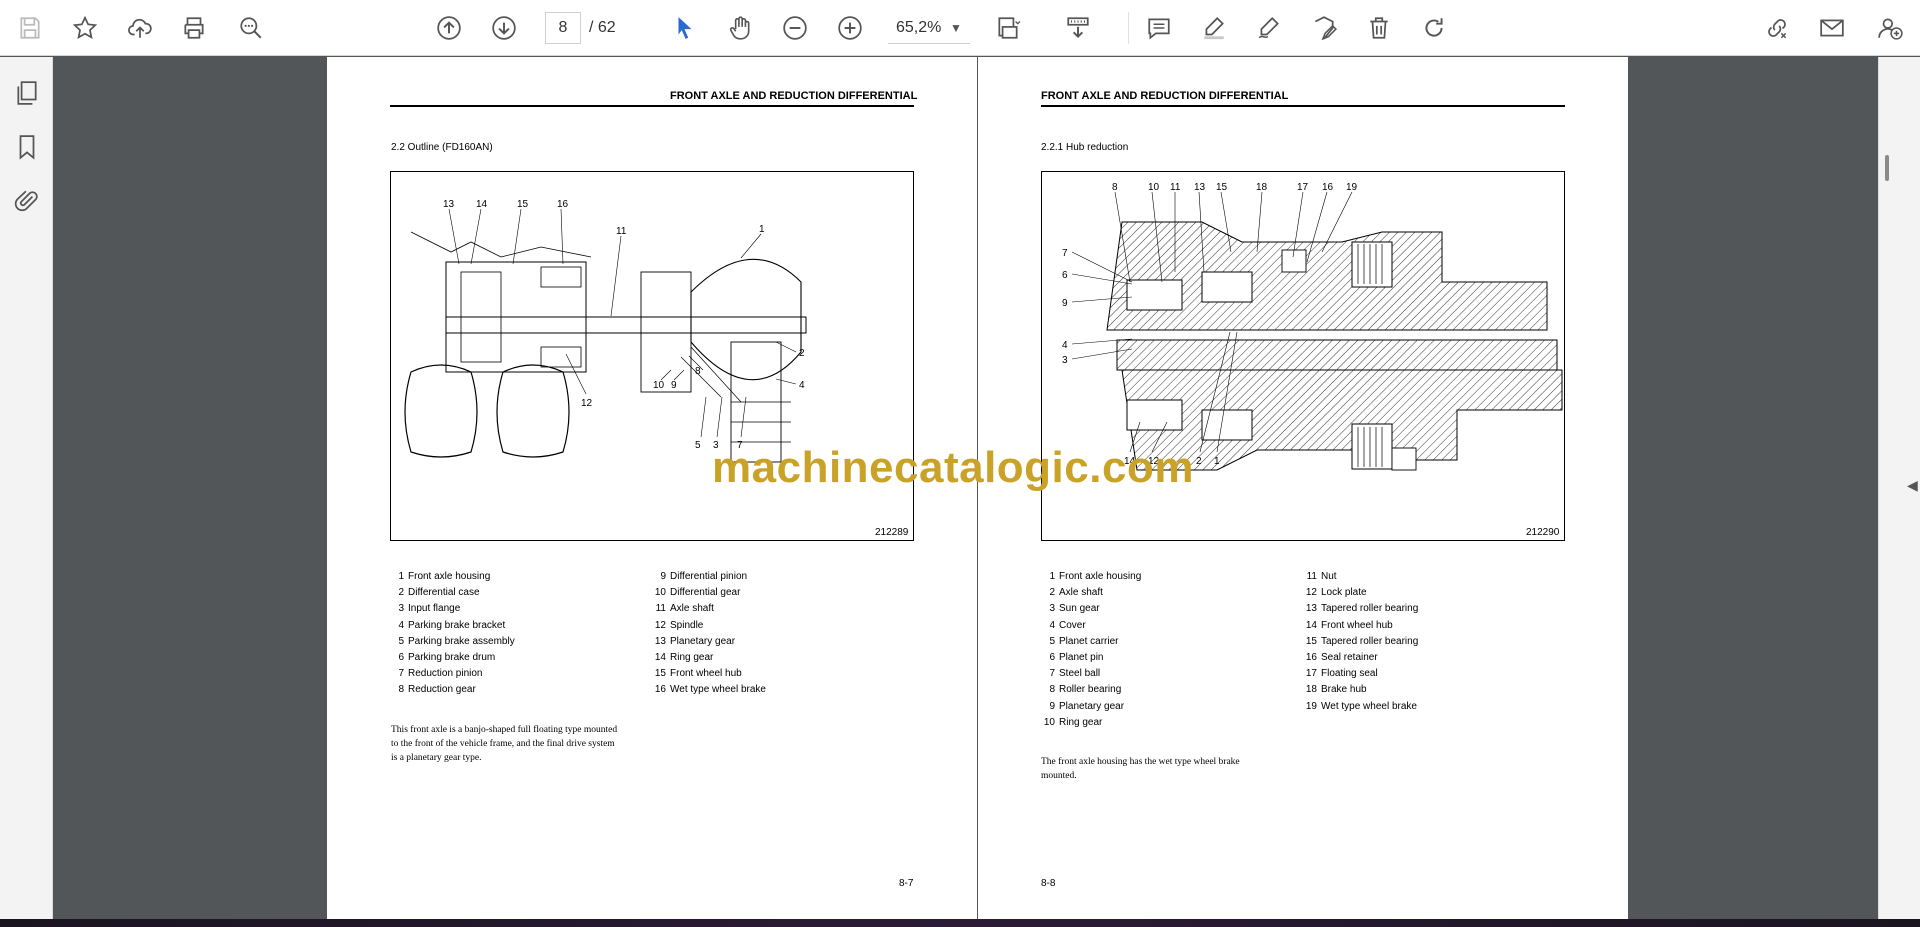  Describe the element at coordinates (1341, 658) in the screenshot. I see `legend-item: 16 Seal retainer` at that location.